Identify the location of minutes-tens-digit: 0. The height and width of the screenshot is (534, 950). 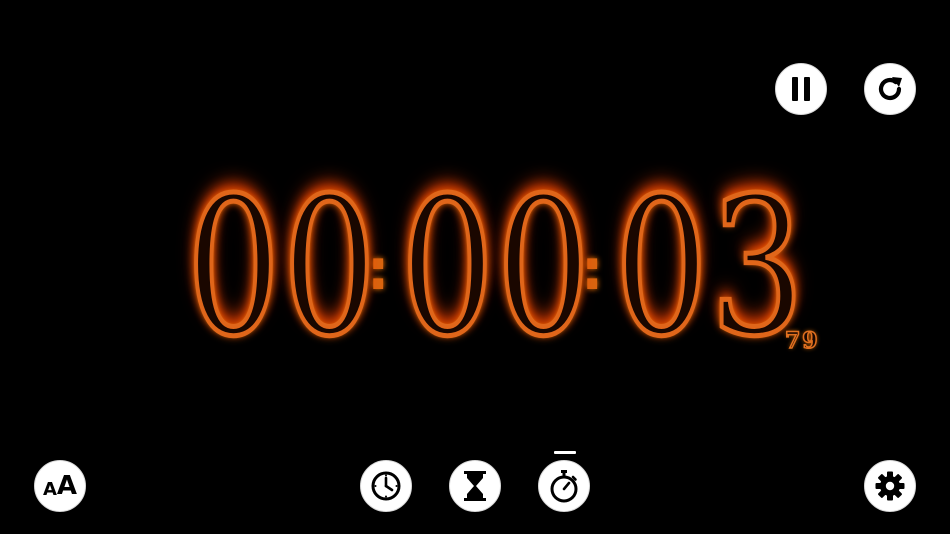
(447, 267).